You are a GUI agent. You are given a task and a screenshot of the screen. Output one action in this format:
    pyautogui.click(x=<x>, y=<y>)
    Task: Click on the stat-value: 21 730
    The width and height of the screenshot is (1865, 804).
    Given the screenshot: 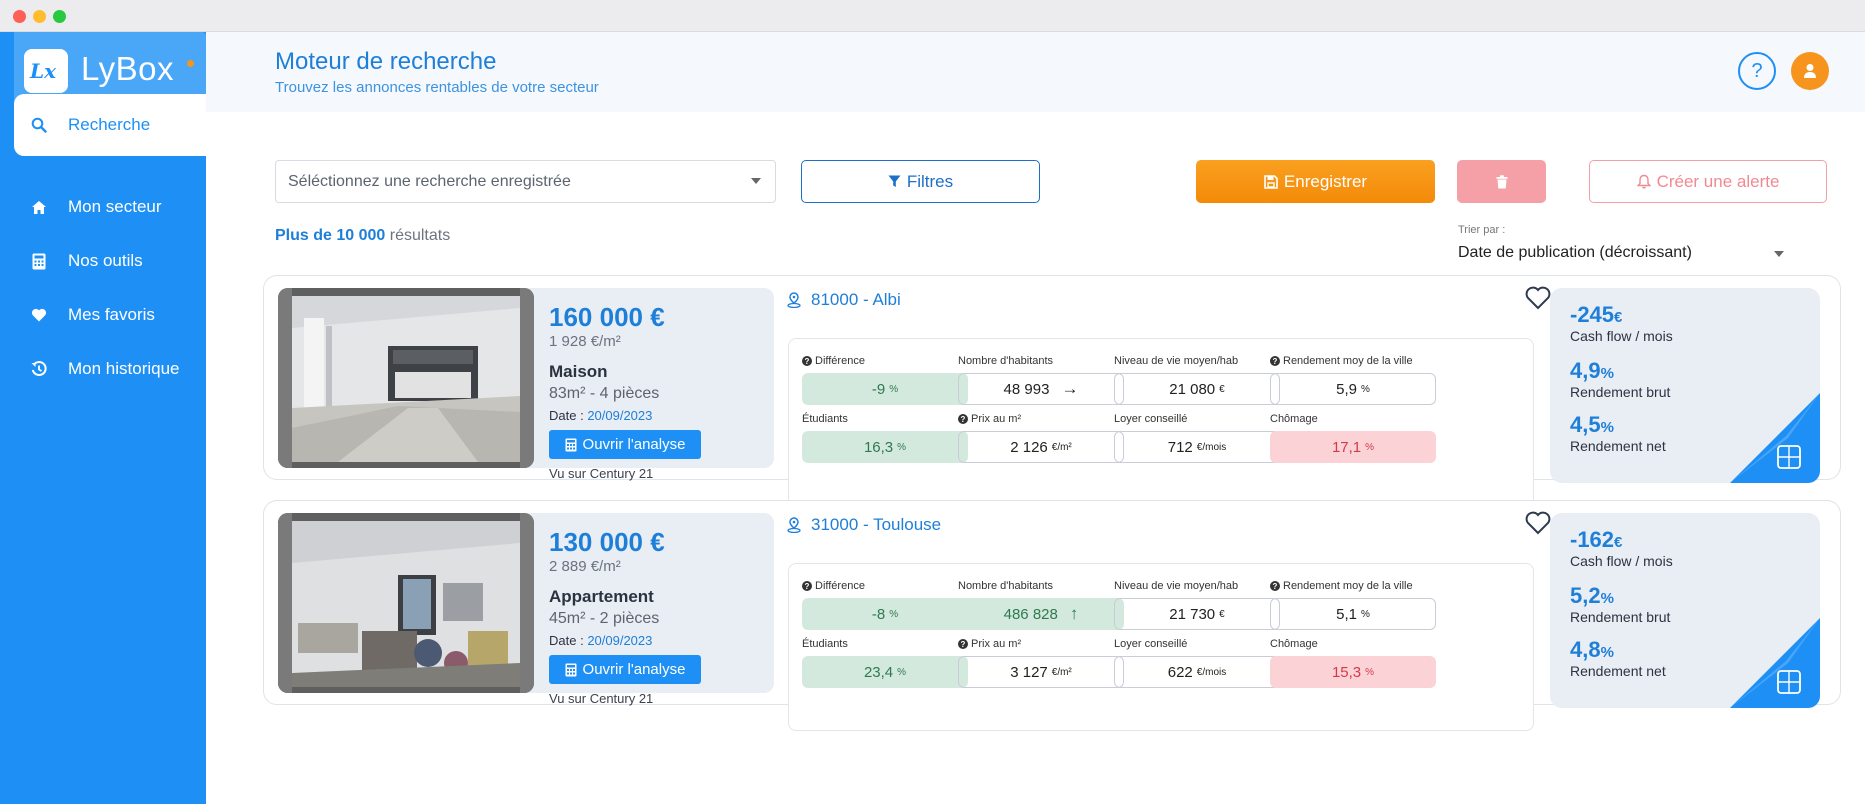 What is the action you would take?
    pyautogui.click(x=1192, y=614)
    